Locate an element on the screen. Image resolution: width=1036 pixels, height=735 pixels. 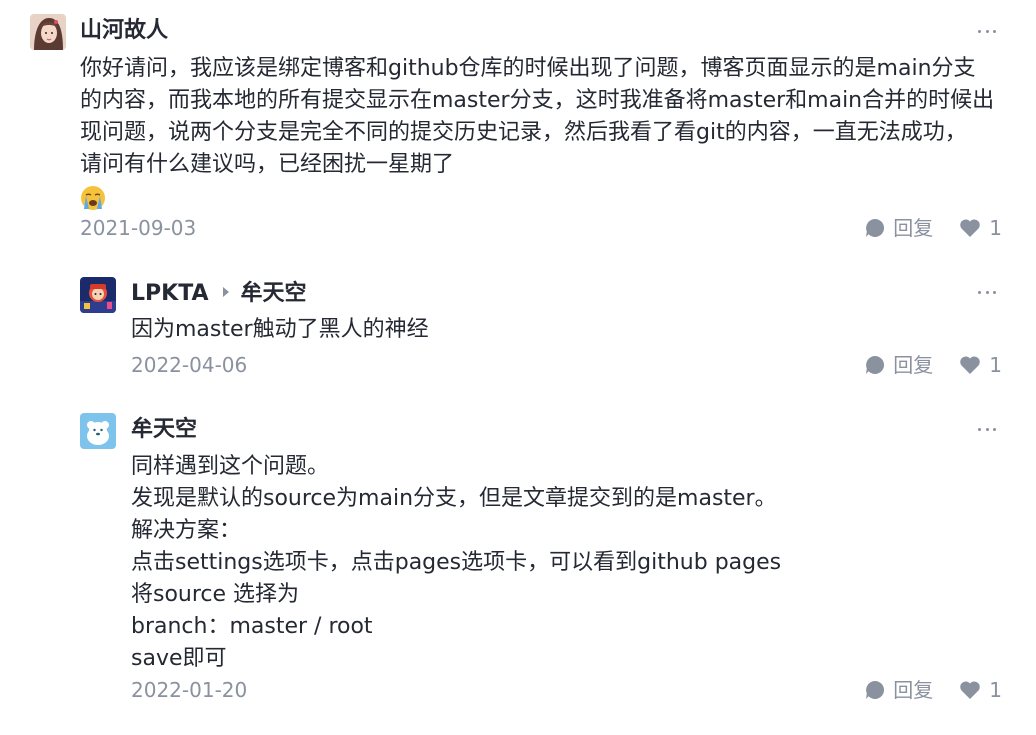
loudly-crying-face-icon is located at coordinates (93, 198).